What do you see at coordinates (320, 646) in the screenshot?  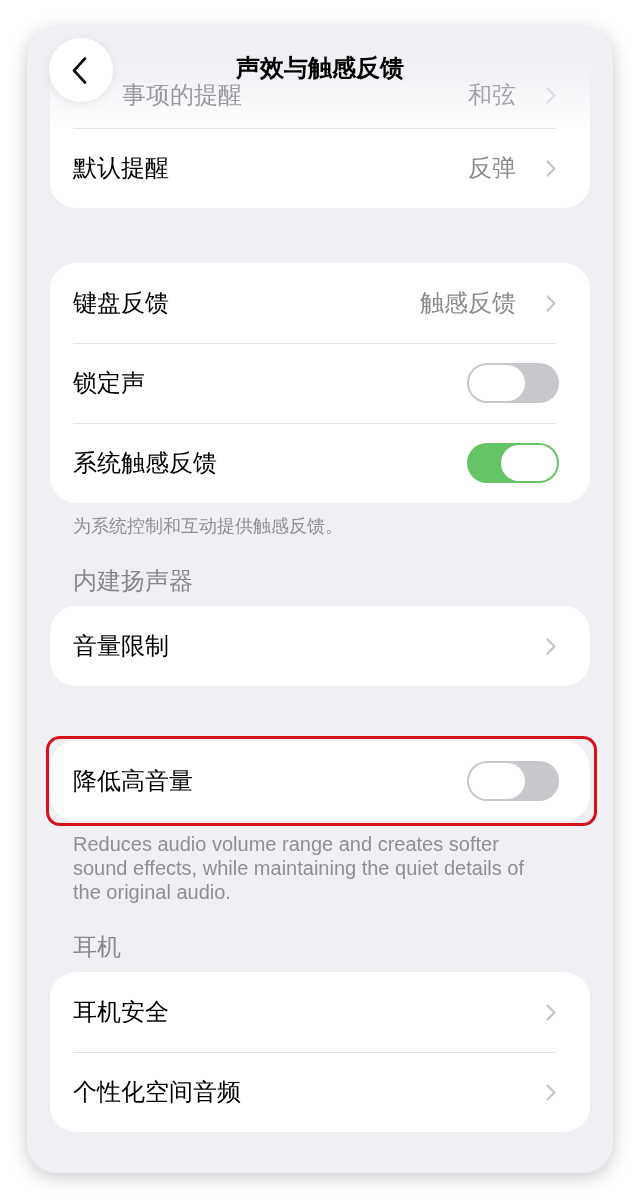 I see `settings-list-item: 音量限制` at bounding box center [320, 646].